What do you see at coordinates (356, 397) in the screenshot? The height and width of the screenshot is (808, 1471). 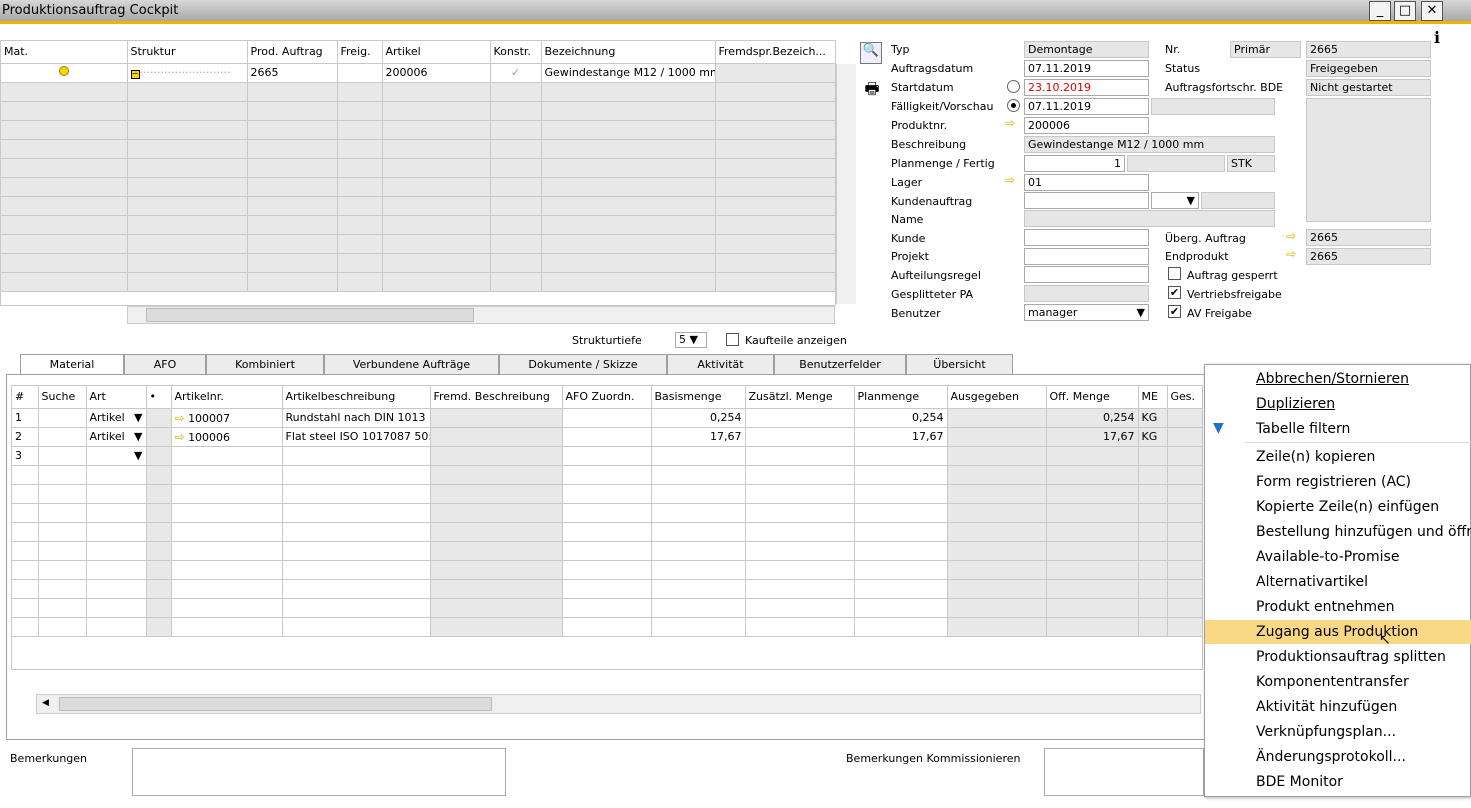 I see `col-artikelbeschreibung: Artikelbeschreibung` at bounding box center [356, 397].